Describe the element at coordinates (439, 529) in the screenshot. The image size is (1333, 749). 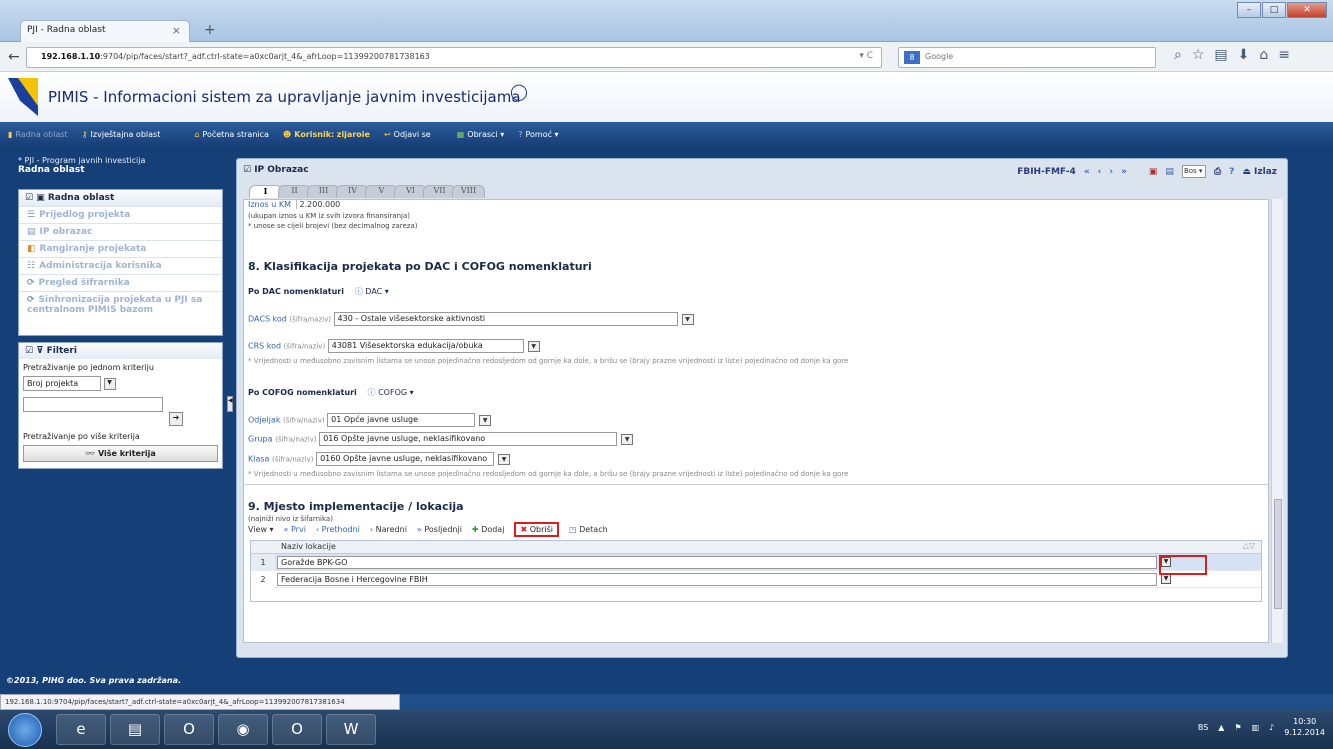
I see `last-button: » Posljednji` at that location.